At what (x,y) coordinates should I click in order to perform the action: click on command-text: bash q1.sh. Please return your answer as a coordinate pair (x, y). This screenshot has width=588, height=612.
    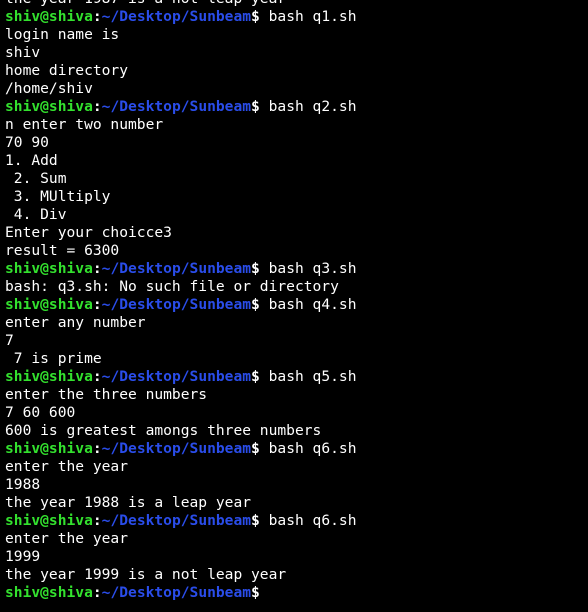
    Looking at the image, I should click on (308, 16).